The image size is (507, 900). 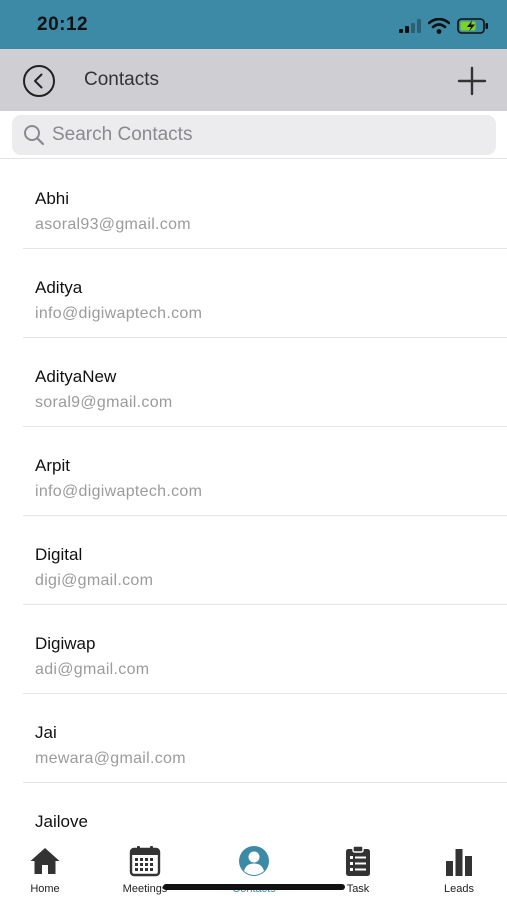 I want to click on status-icons, so click(x=444, y=26).